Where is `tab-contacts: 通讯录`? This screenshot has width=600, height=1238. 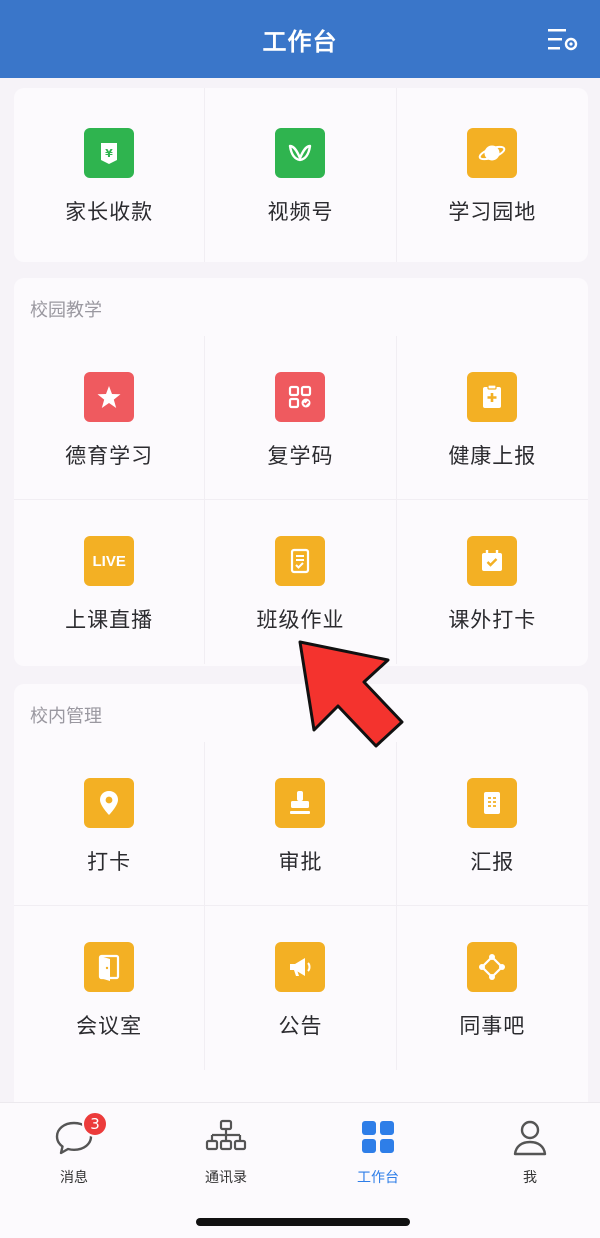 tab-contacts: 通讯录 is located at coordinates (226, 1152).